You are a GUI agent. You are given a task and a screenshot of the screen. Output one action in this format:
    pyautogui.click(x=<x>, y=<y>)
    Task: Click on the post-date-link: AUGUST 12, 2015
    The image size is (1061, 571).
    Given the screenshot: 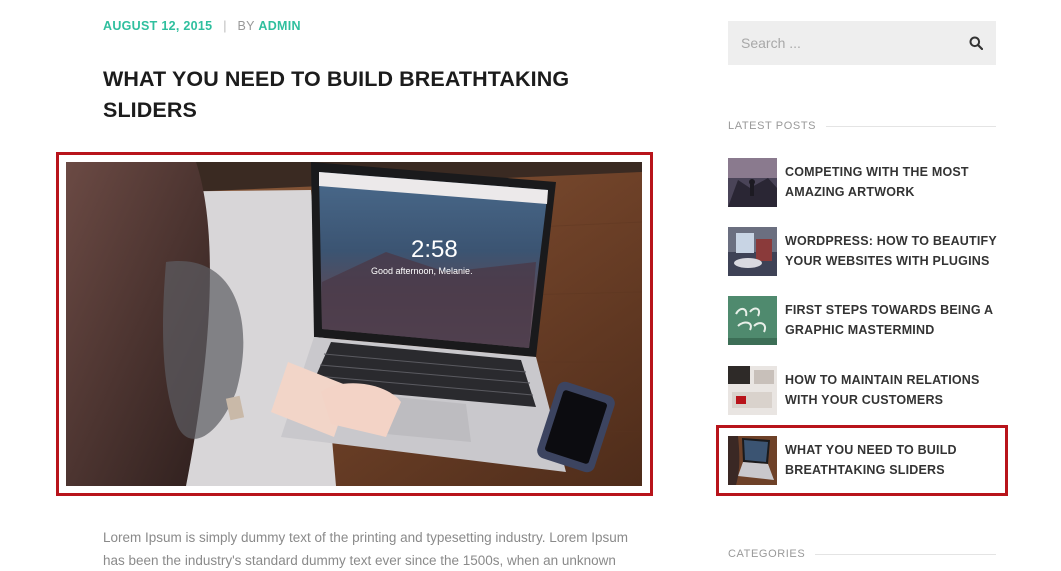 What is the action you would take?
    pyautogui.click(x=157, y=26)
    